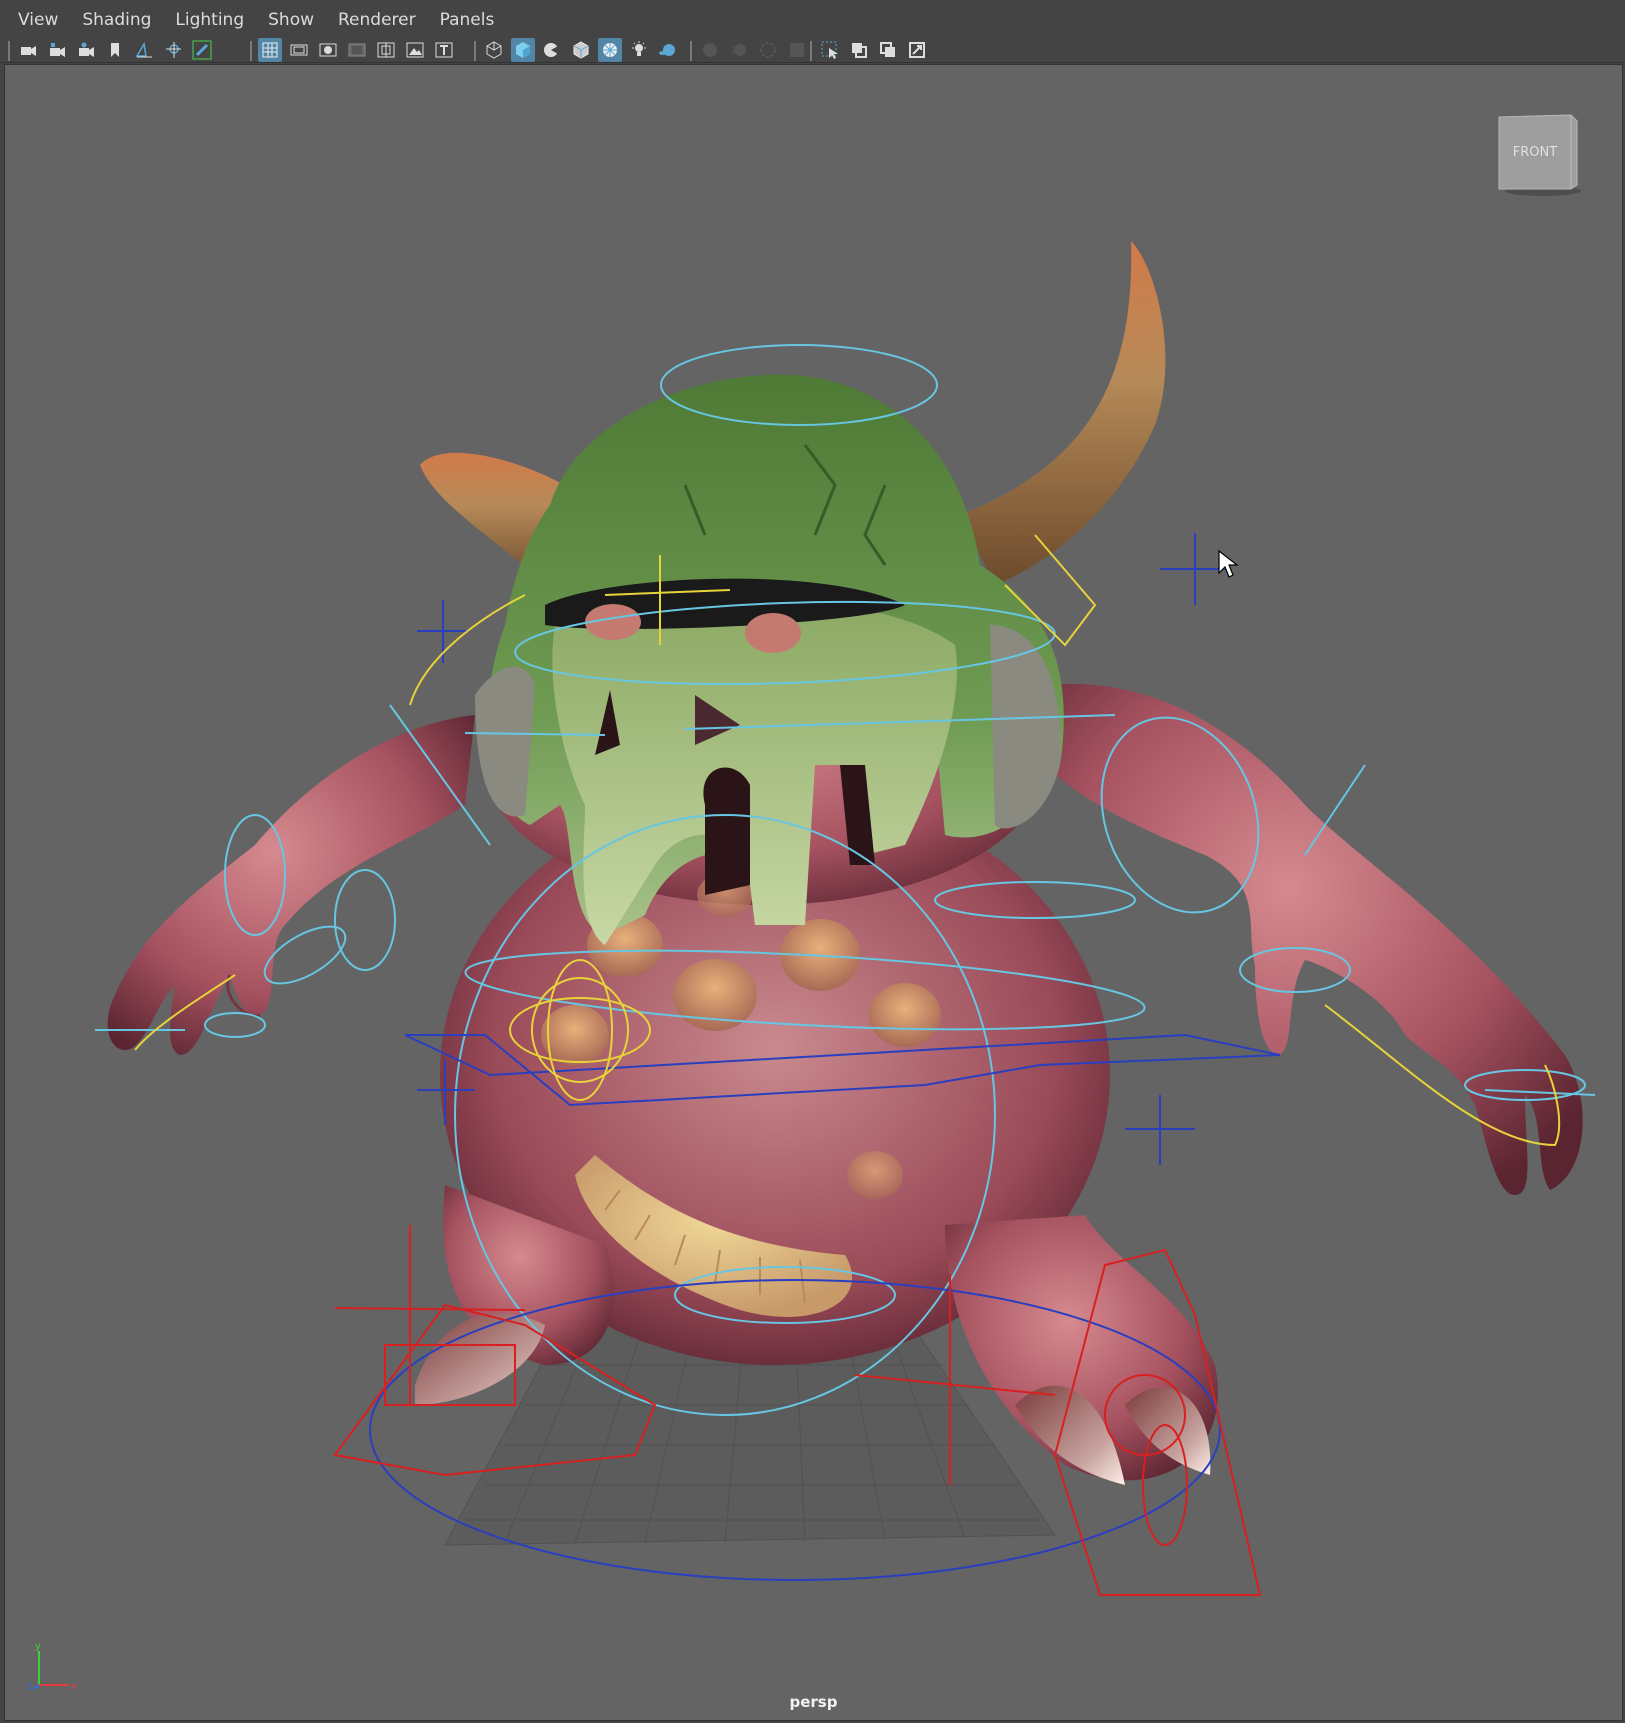  I want to click on camera-lock-icon, so click(86, 50).